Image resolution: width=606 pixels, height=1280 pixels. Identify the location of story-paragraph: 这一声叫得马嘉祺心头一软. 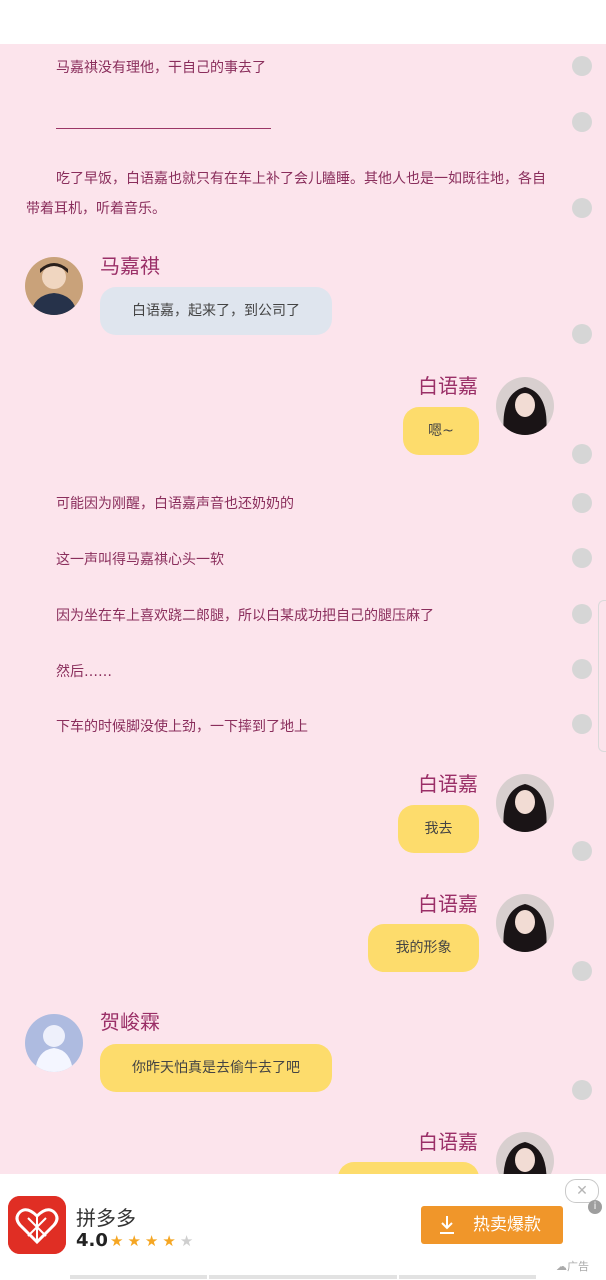
(140, 560).